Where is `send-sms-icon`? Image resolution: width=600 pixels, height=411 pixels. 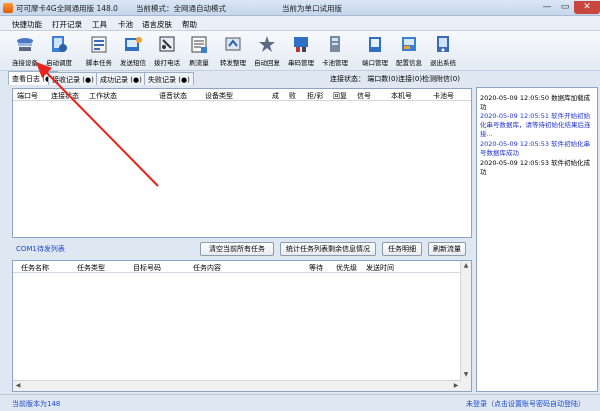
send-sms-icon is located at coordinates (133, 44).